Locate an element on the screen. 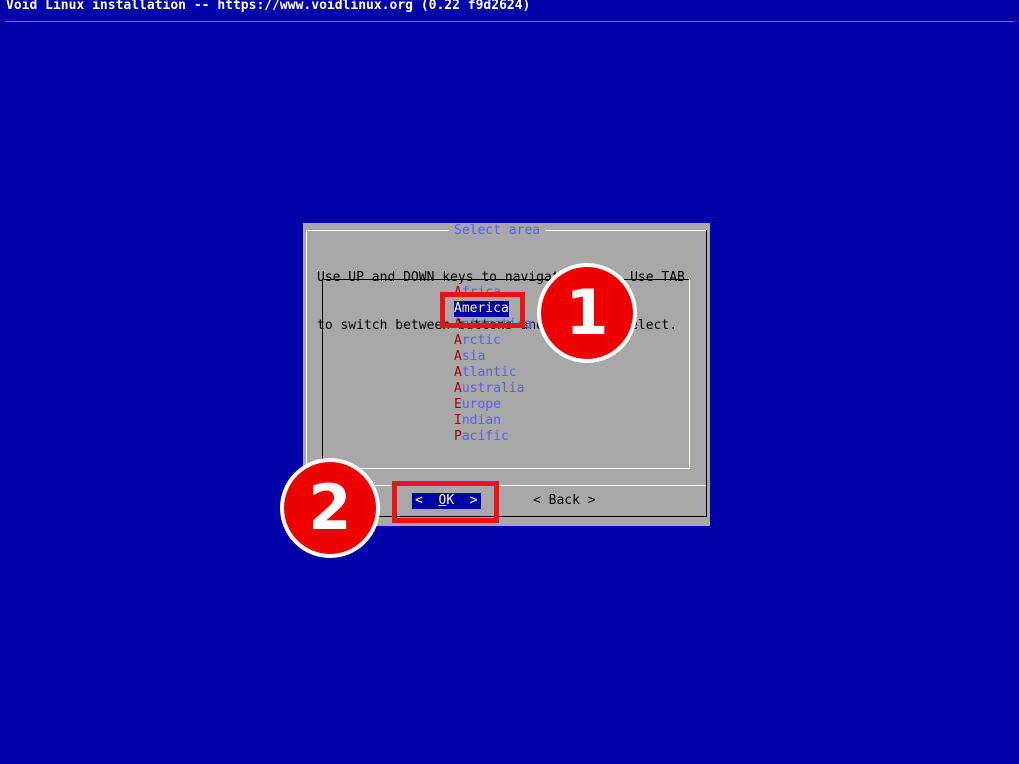 The height and width of the screenshot is (764, 1019). menu-item-asia: Asia is located at coordinates (493, 357).